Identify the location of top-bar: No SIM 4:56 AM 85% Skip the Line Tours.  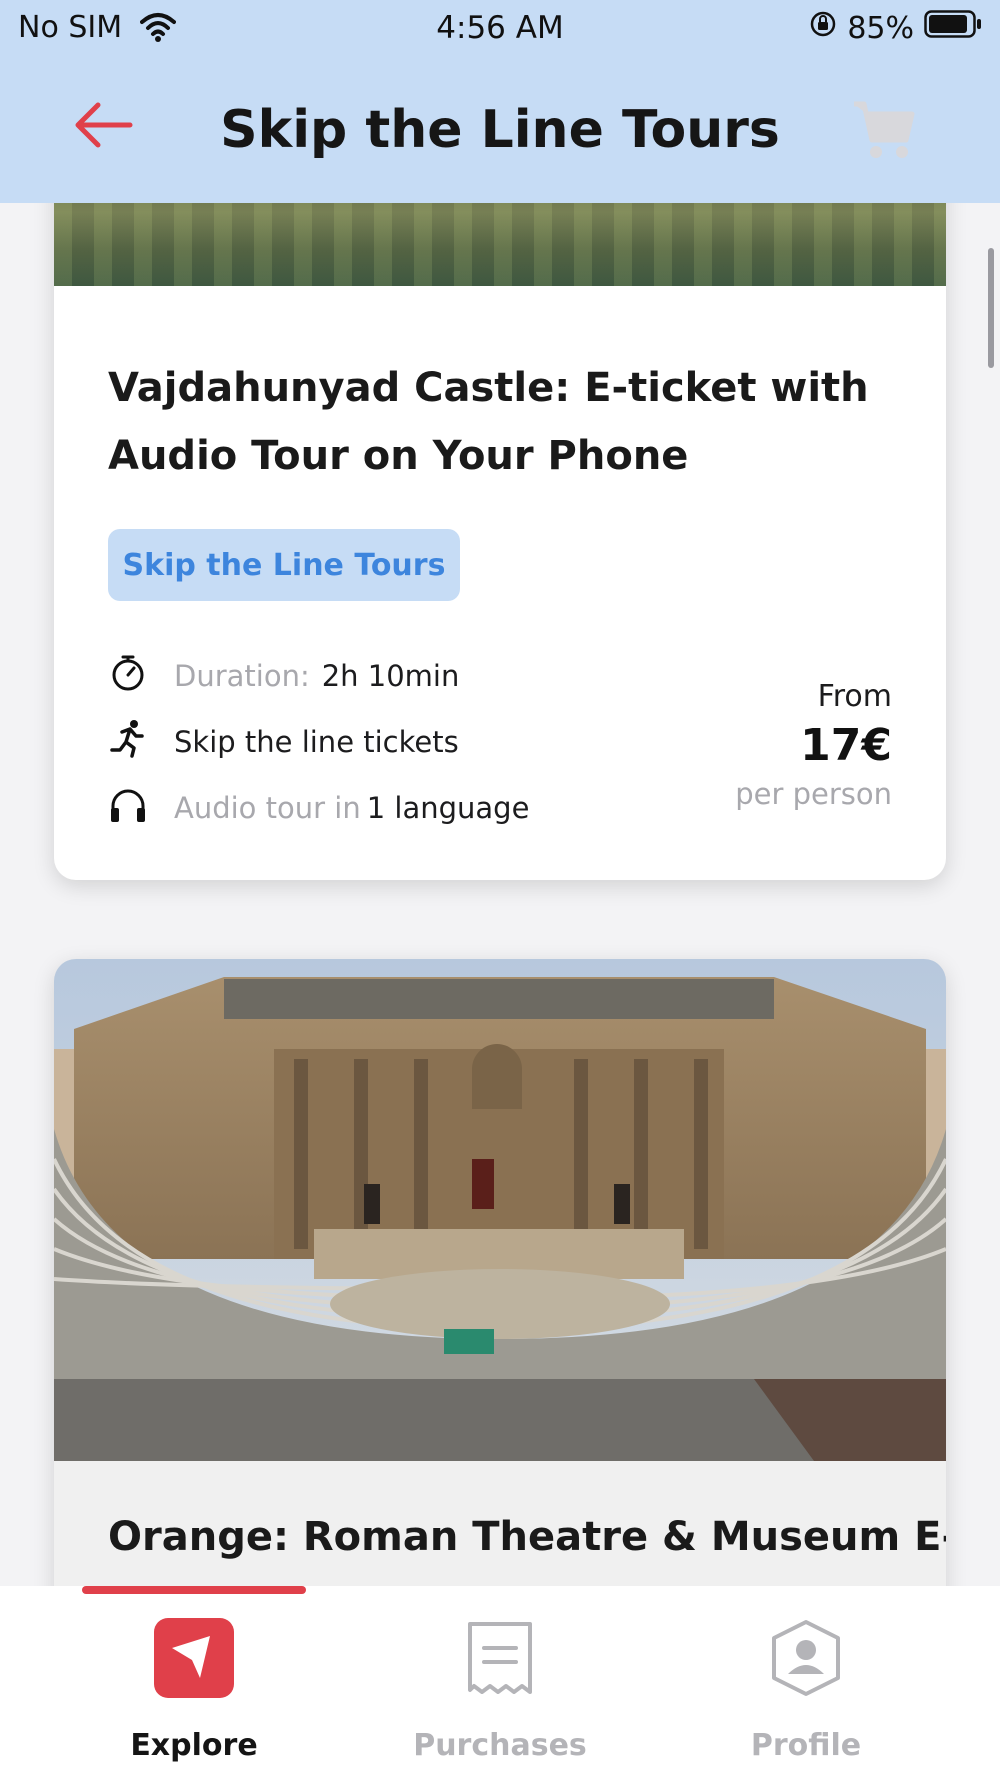
(500, 101).